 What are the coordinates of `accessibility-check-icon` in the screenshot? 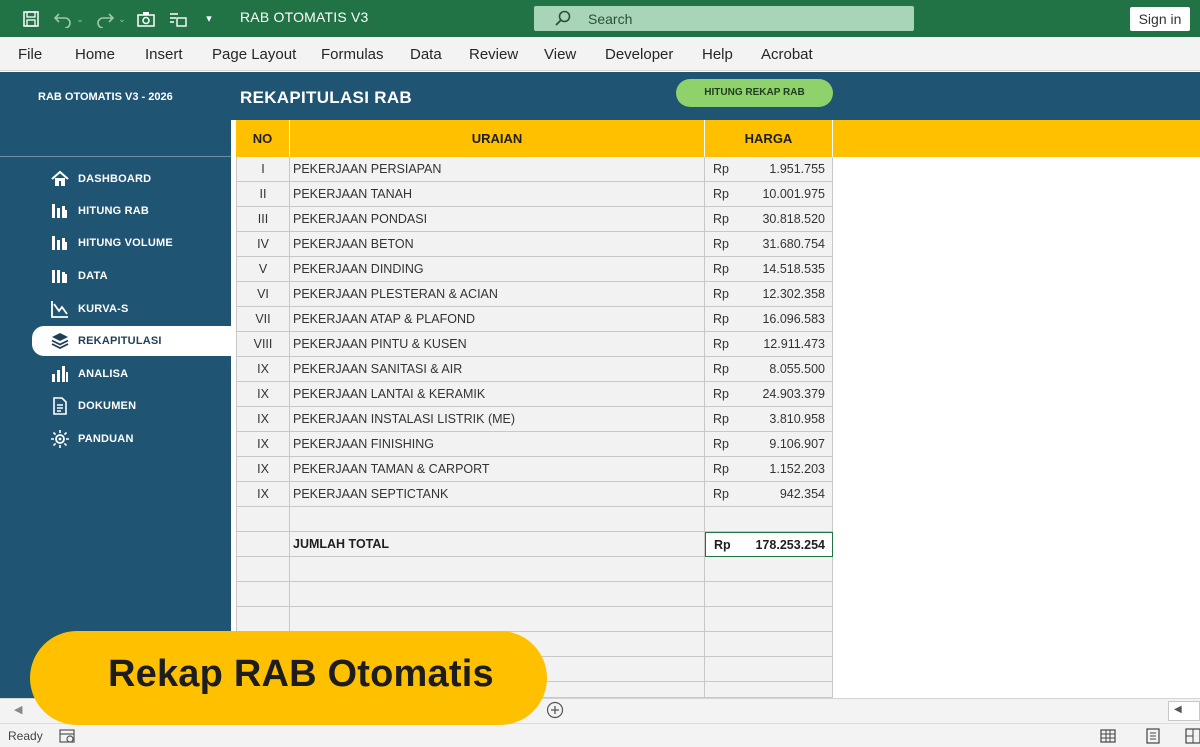 It's located at (67, 736).